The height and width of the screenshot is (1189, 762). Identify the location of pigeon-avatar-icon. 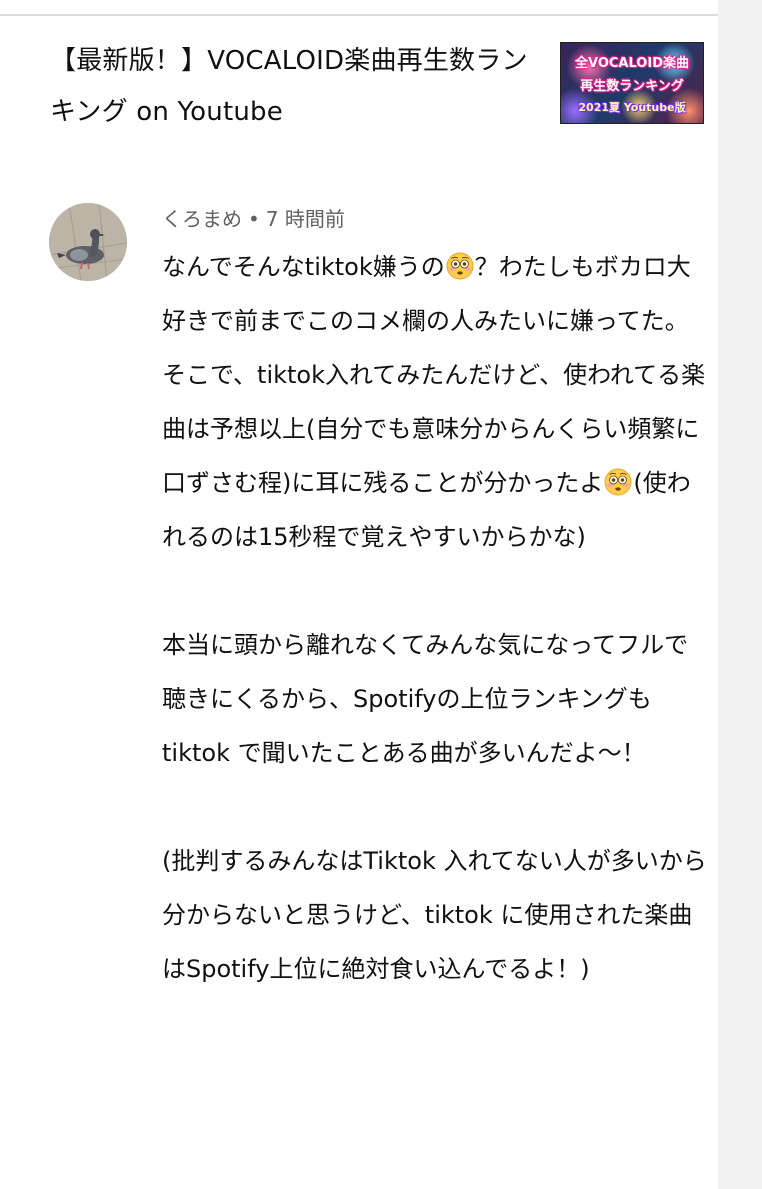
(88, 242).